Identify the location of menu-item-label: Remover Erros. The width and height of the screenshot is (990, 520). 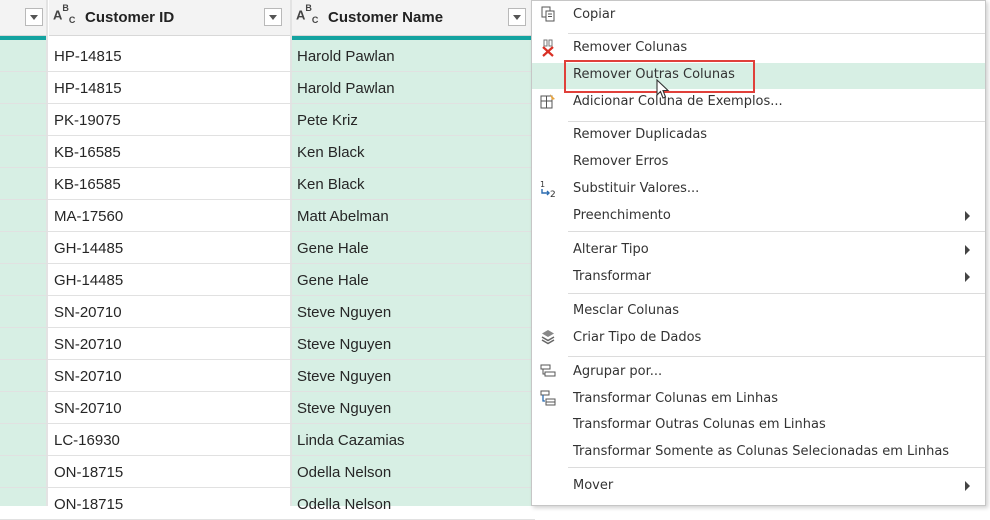
(621, 161).